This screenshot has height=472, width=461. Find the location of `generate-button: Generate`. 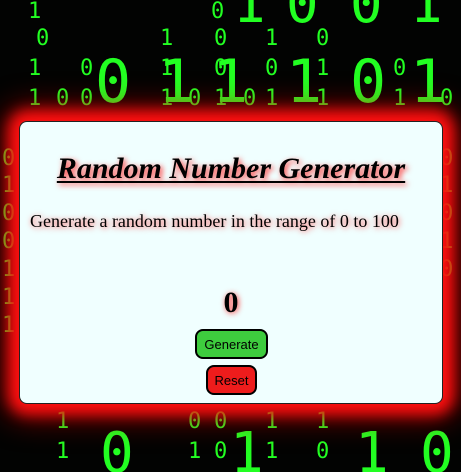

generate-button: Generate is located at coordinates (231, 344).